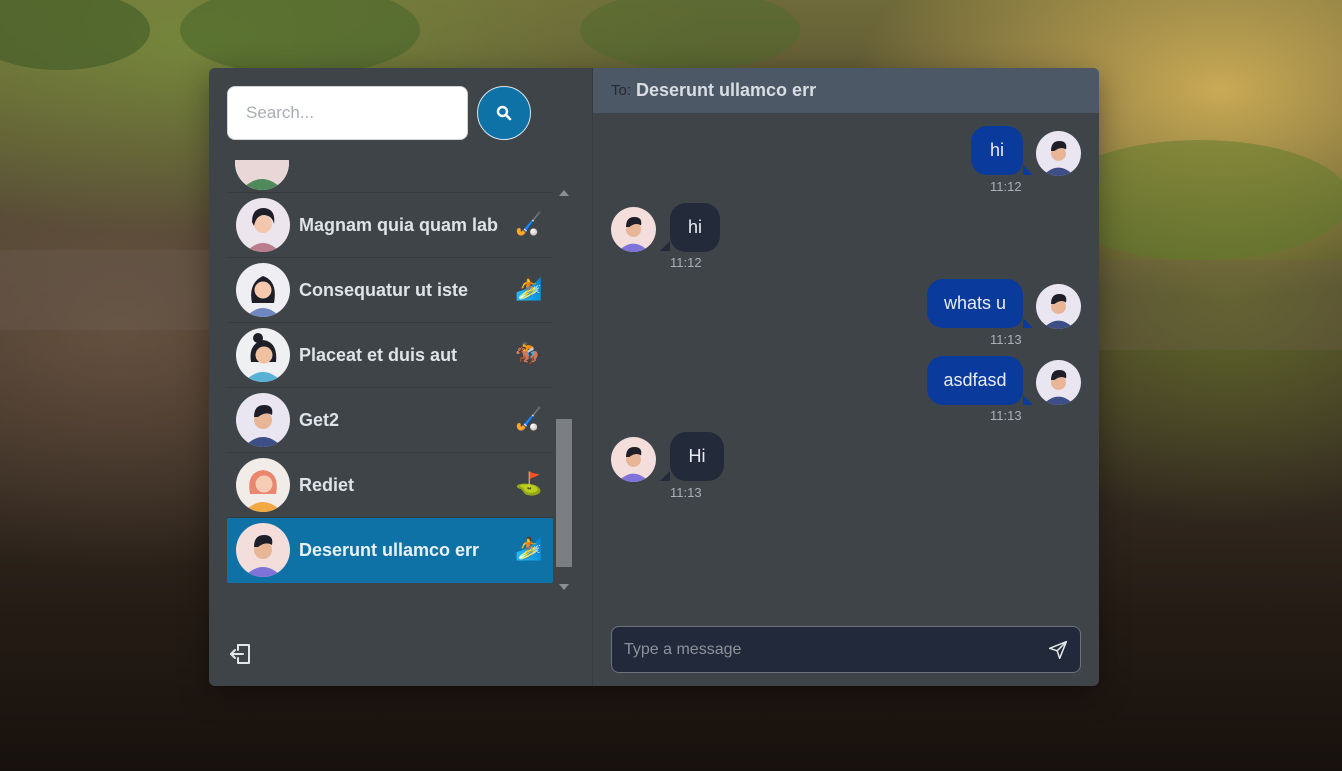 The width and height of the screenshot is (1342, 771). I want to click on message-composer, so click(846, 649).